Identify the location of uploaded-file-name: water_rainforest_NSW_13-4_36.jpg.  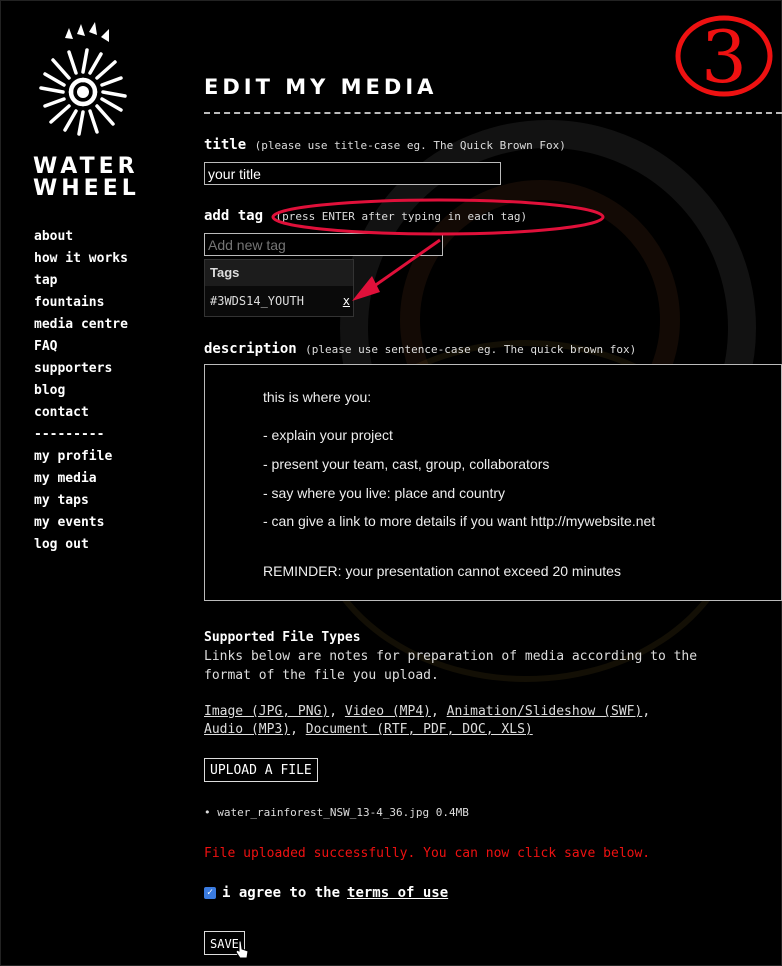
(323, 812).